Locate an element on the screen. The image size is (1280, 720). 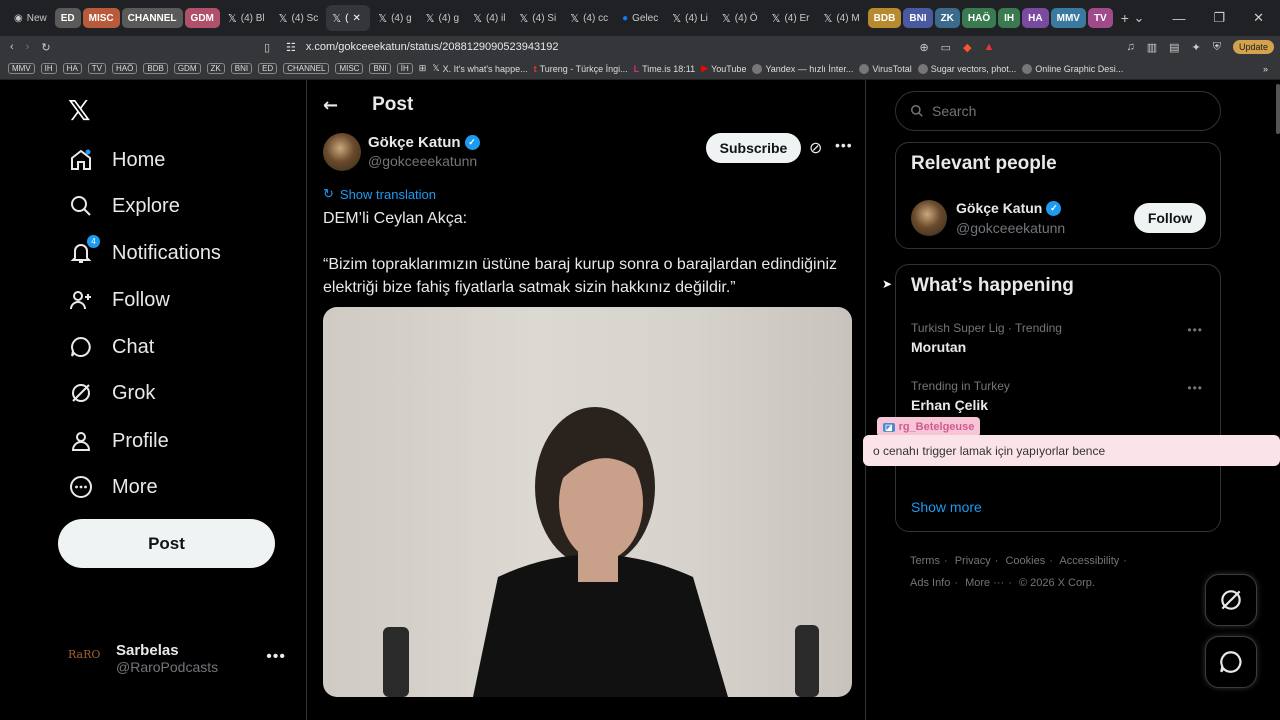
footer-link: More ··· is located at coordinates (984, 583).